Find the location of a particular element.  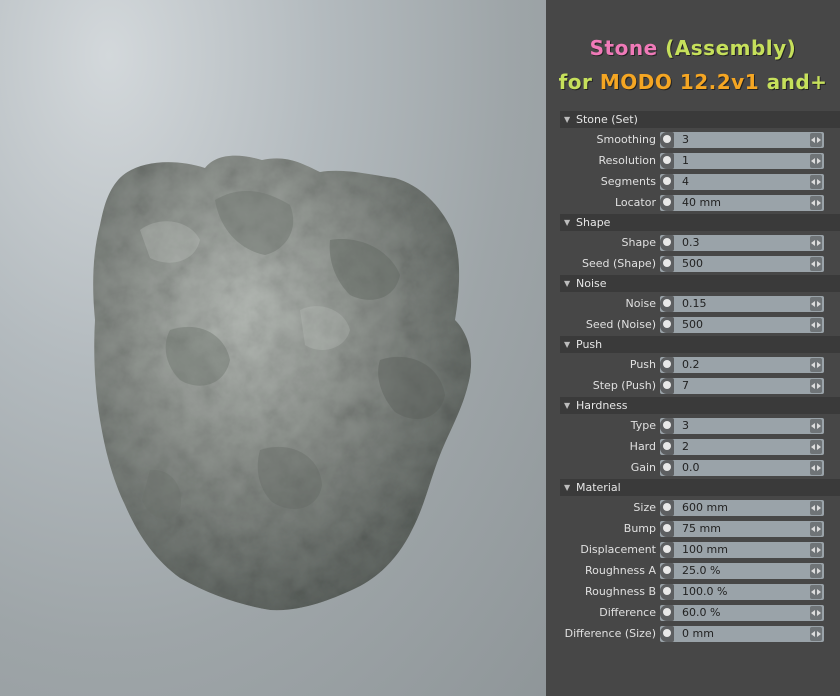

title-version: 12.2v1 is located at coordinates (719, 82).